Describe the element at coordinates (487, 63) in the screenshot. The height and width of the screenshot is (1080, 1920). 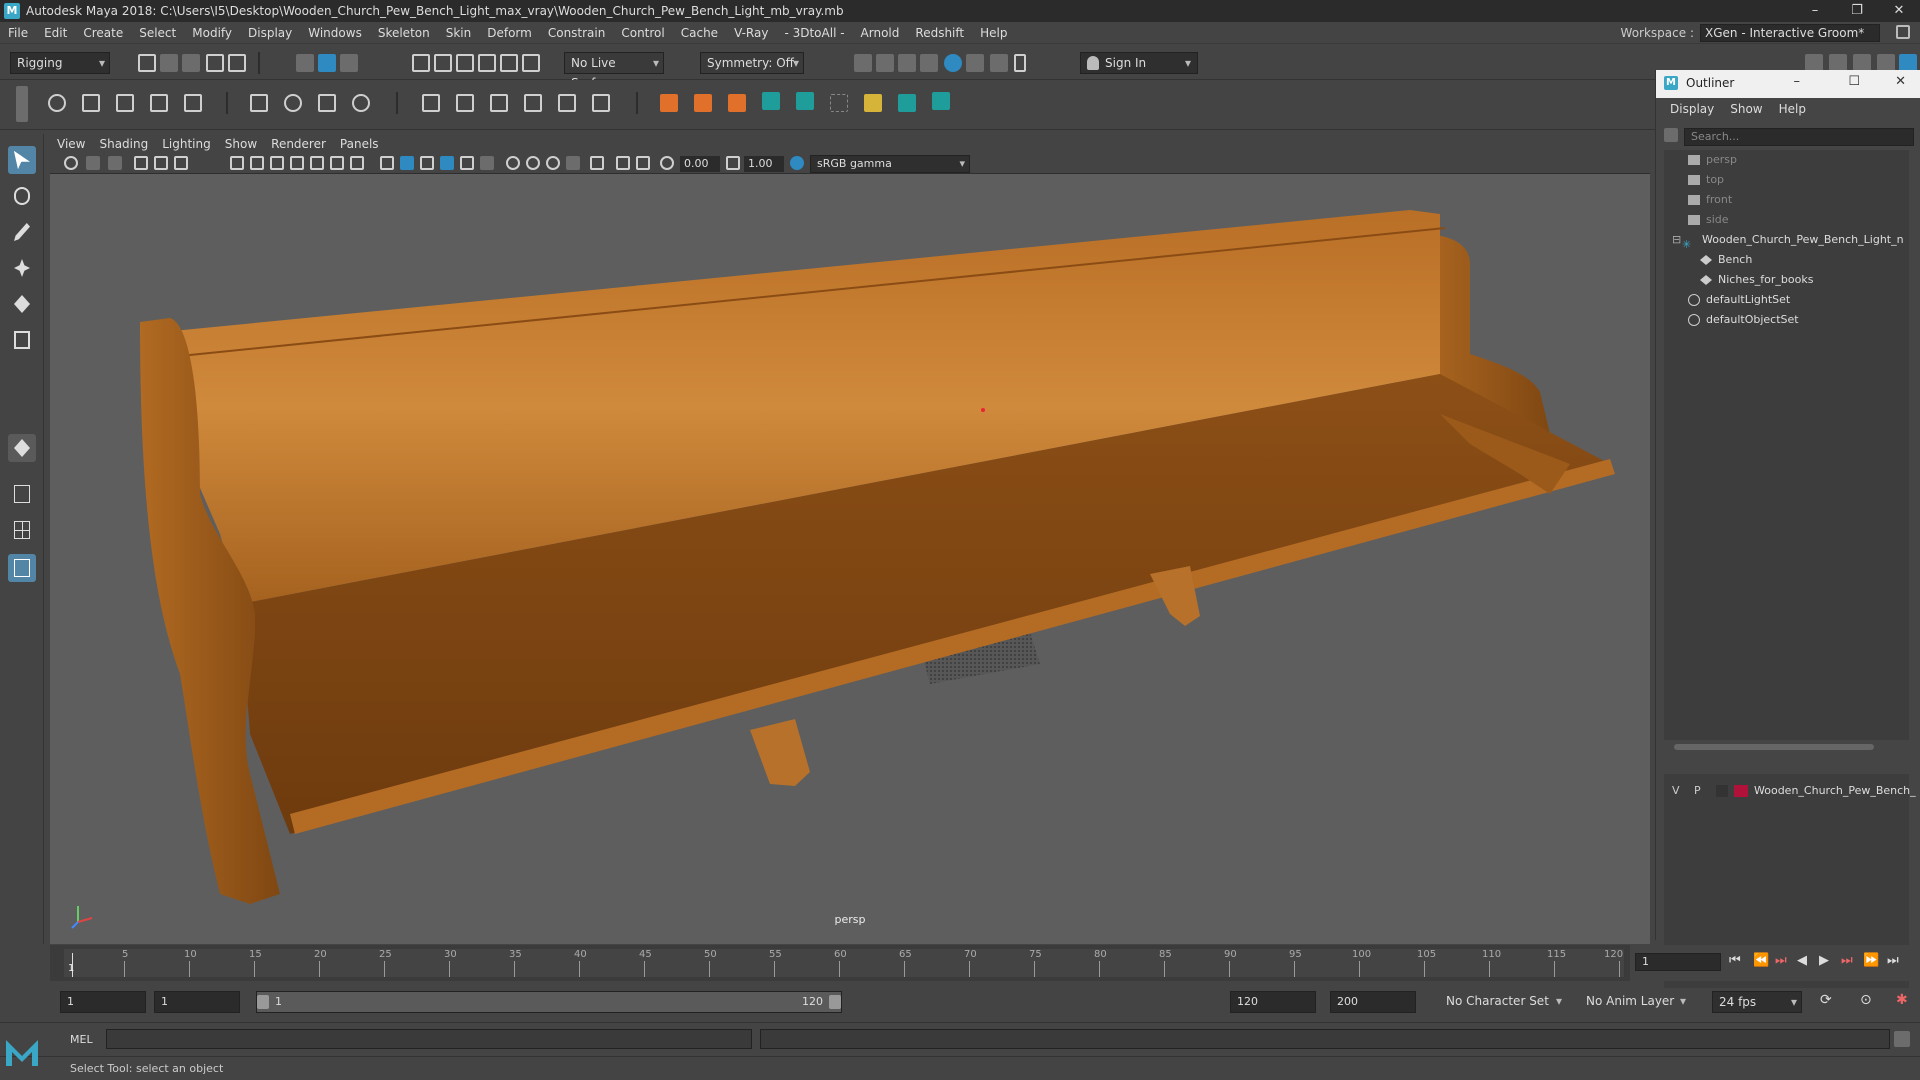
I see `snap-view-icon` at that location.